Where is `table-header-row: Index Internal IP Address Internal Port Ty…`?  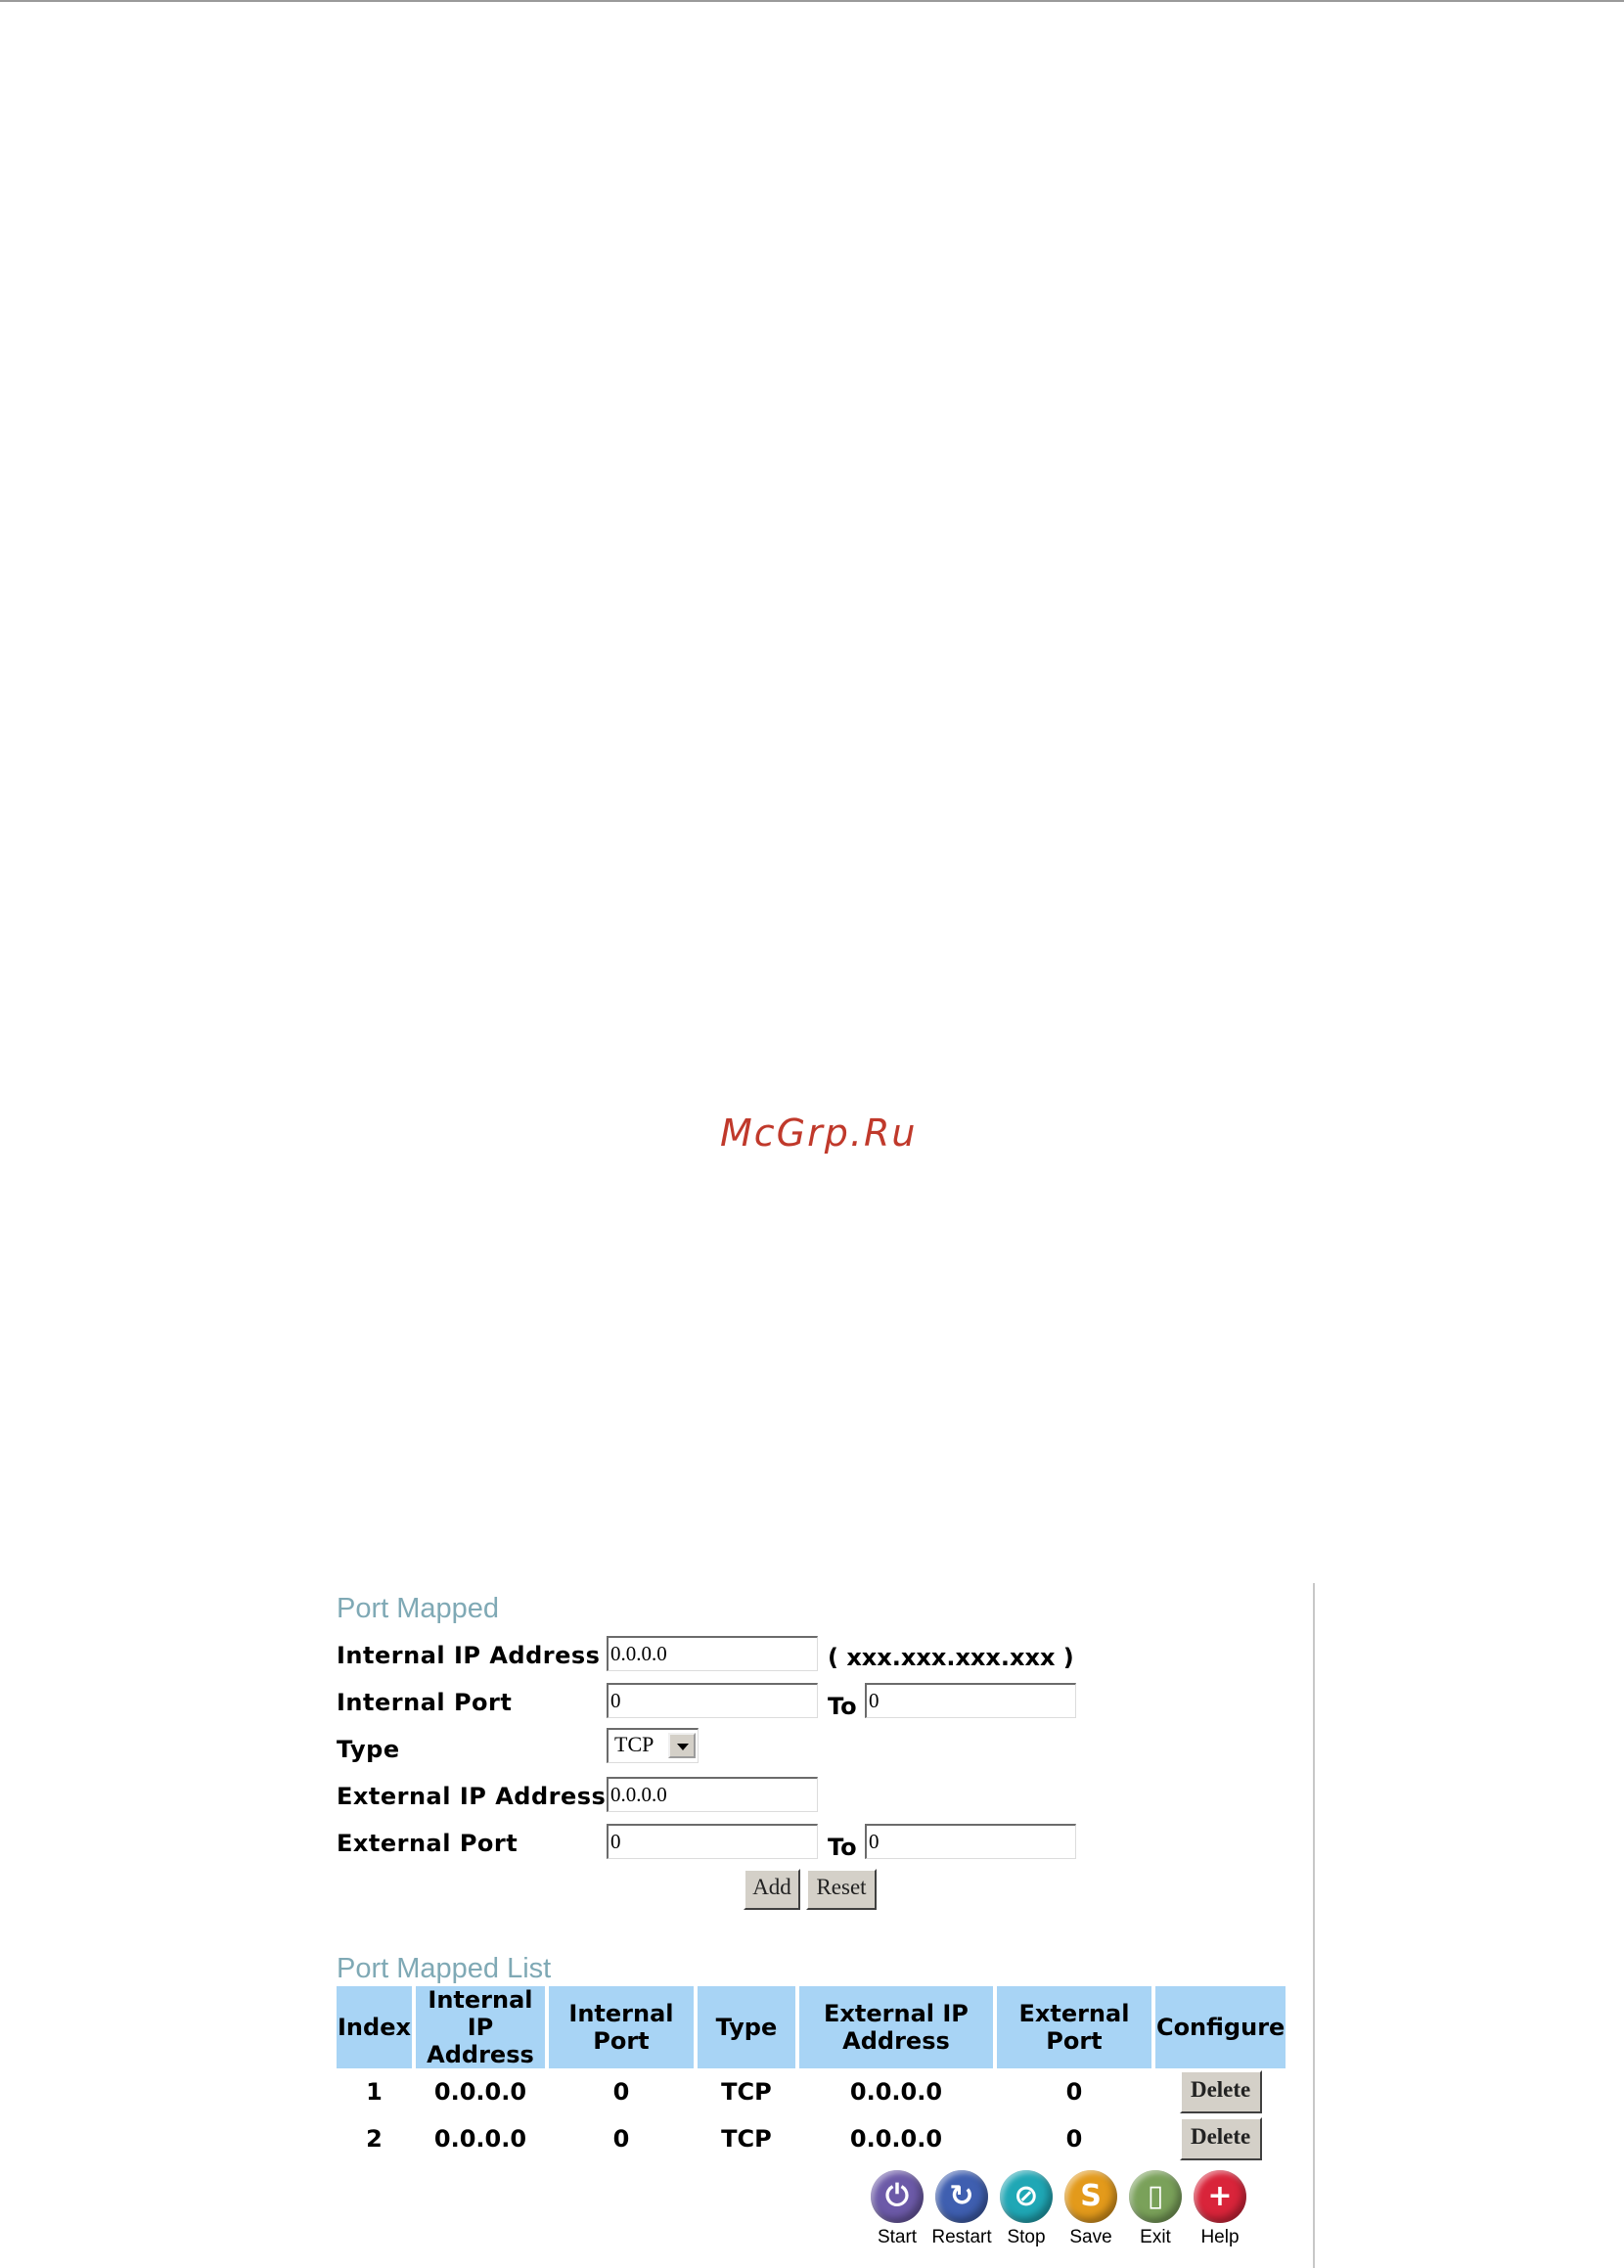
table-header-row: Index Internal IP Address Internal Port Ty… is located at coordinates (811, 2027).